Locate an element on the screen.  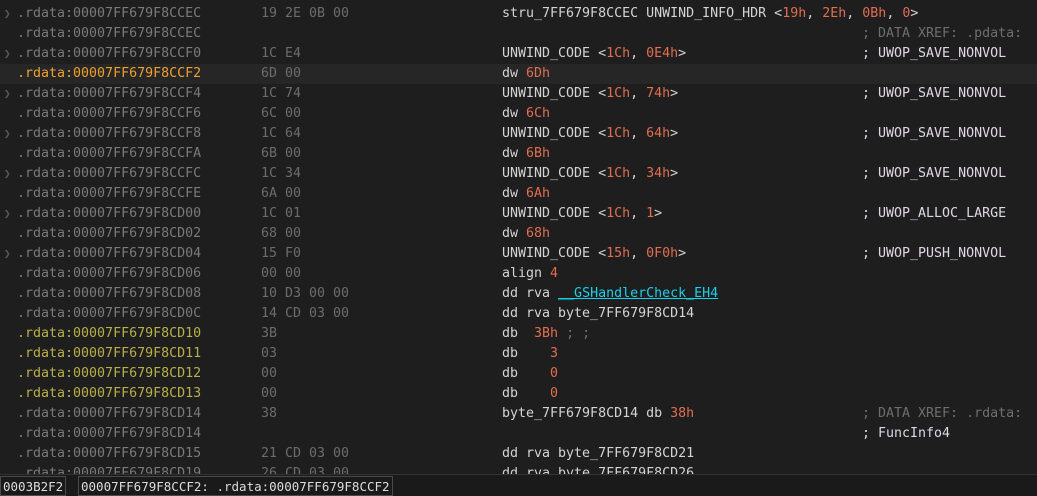
row-instruction: UNWIND_CODE <1Ch, 1> is located at coordinates (582, 214).